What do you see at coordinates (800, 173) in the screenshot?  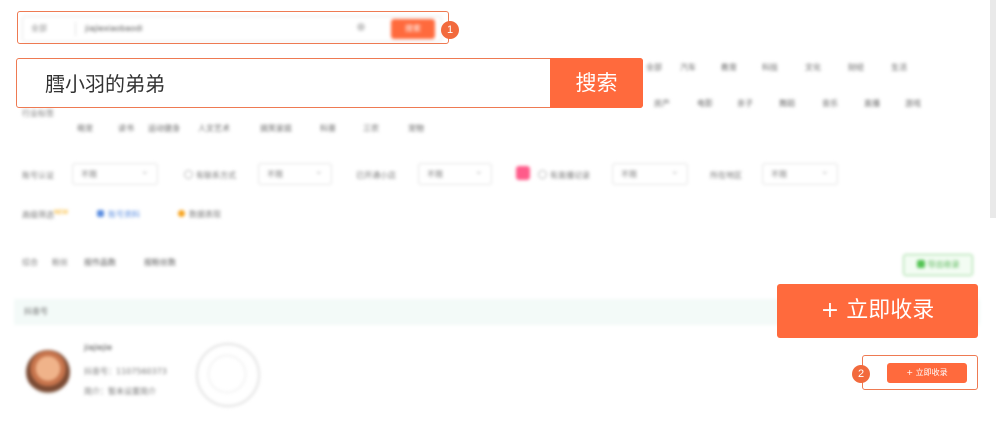 I see `region-select: 不限` at bounding box center [800, 173].